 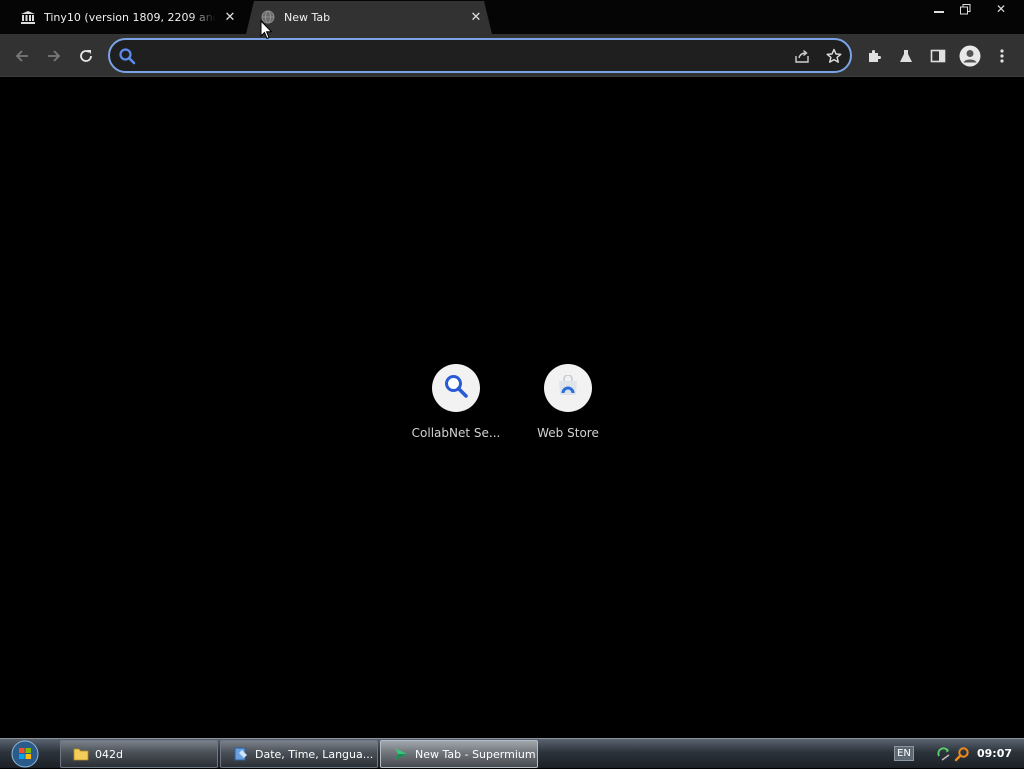 I want to click on search-icon, so click(x=127, y=56).